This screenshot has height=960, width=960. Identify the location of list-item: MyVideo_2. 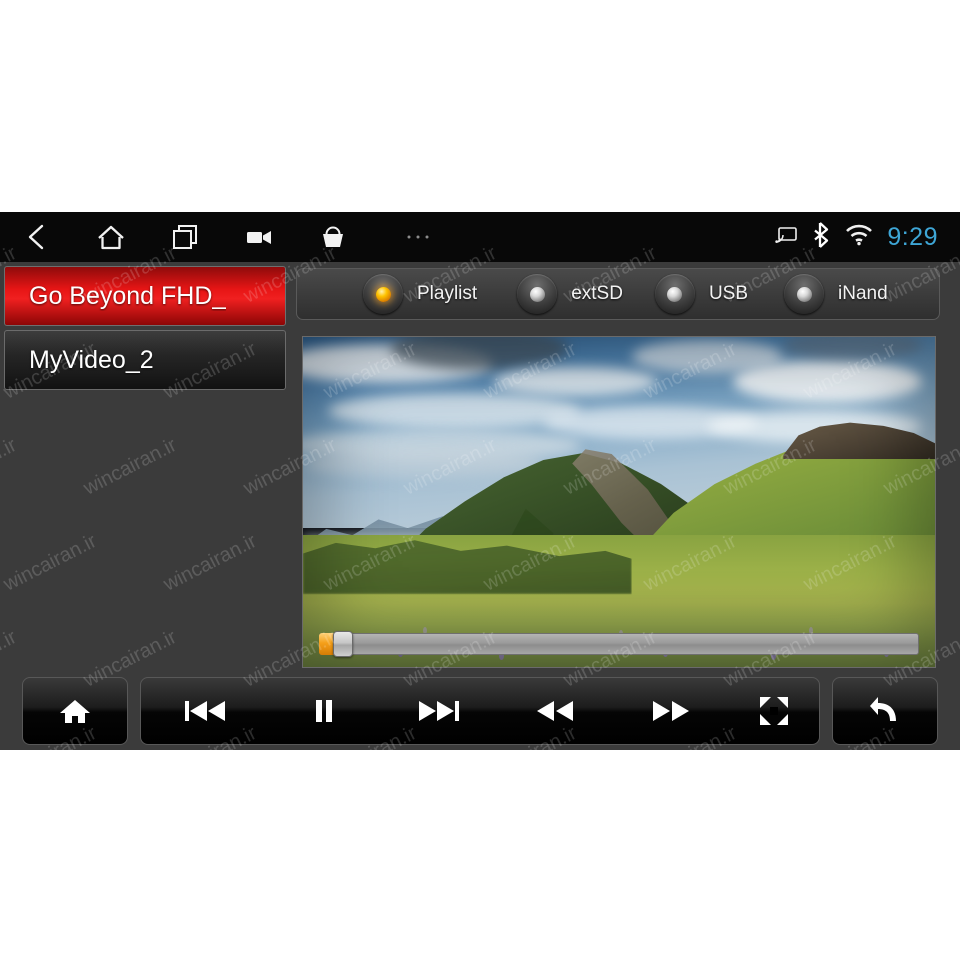
(145, 360).